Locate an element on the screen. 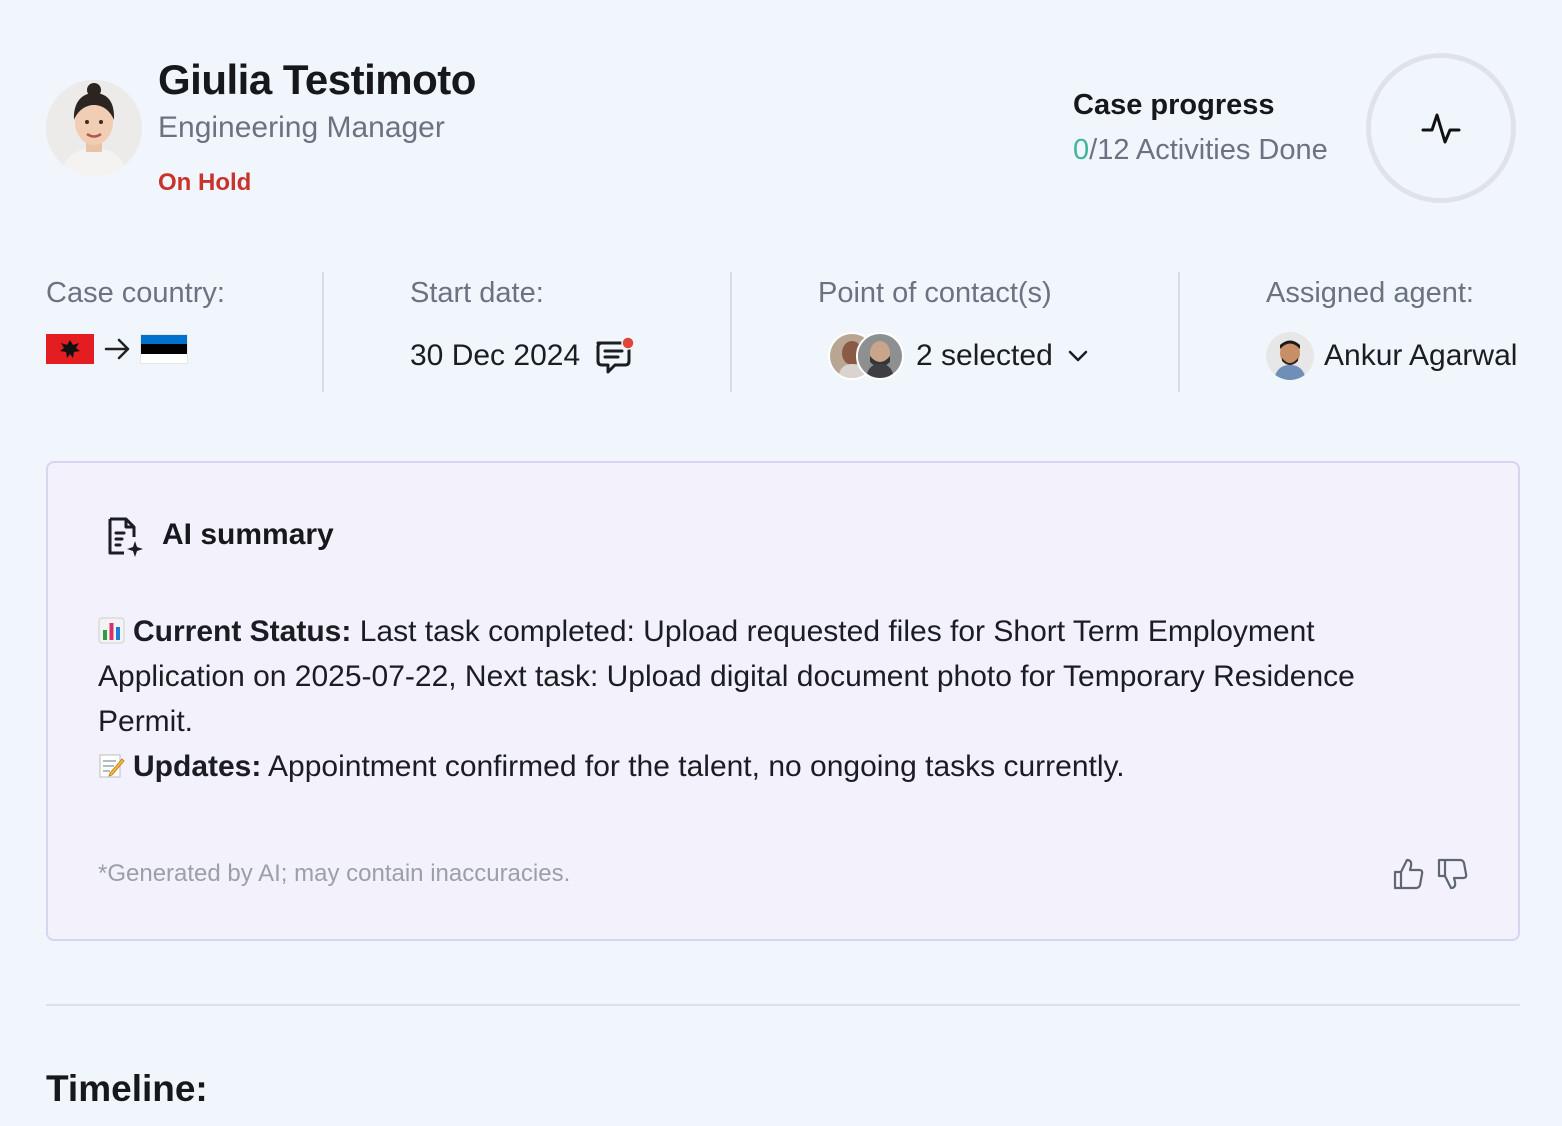 This screenshot has height=1126, width=1562. bar-chart-icon is located at coordinates (111, 628).